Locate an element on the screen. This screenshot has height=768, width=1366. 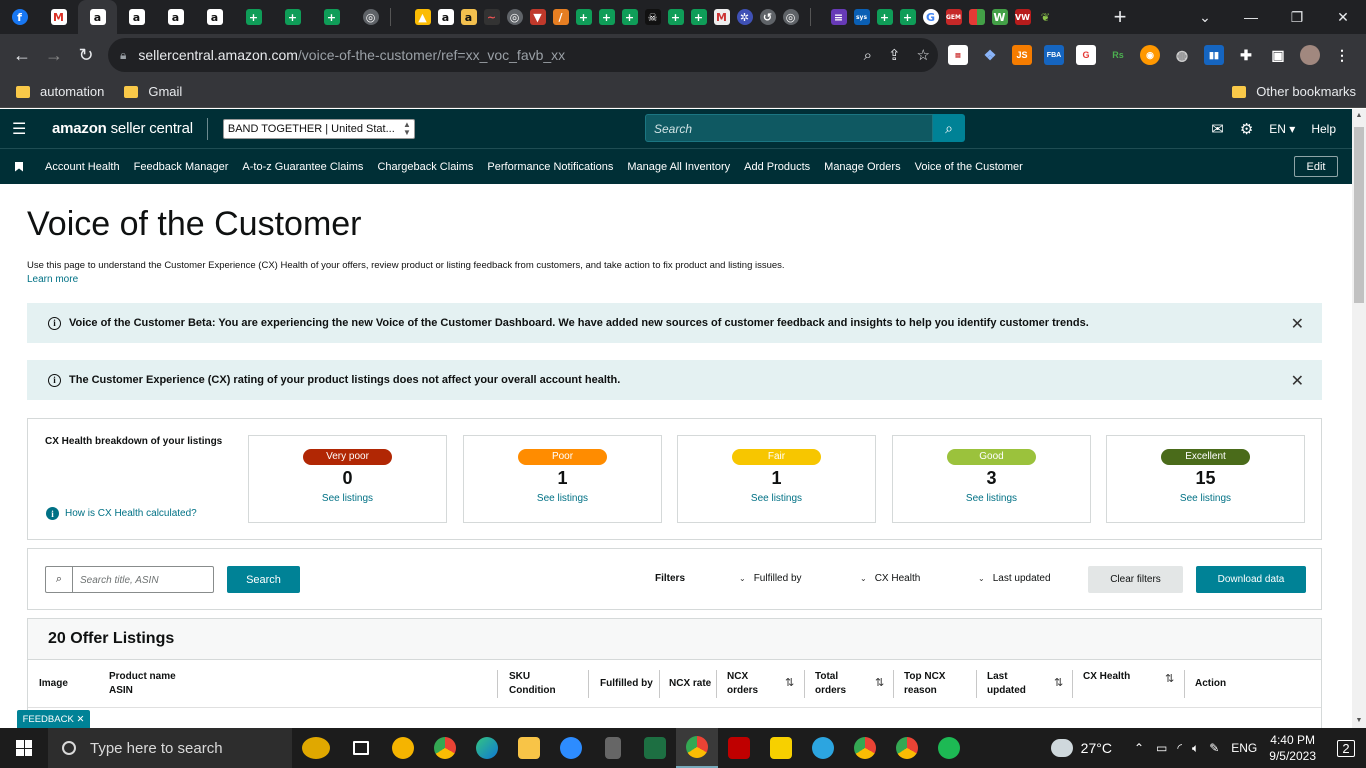
seller-central-logo: amazon seller central is located at coordinates (122, 128).